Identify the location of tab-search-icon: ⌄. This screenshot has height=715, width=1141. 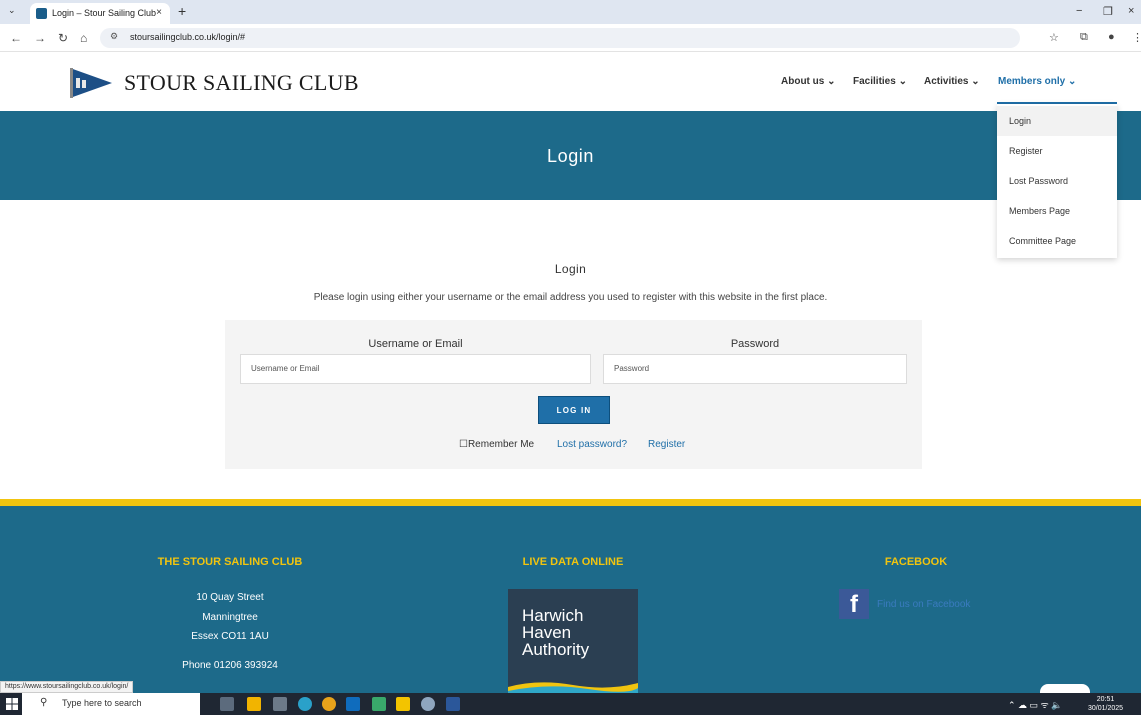
(12, 10).